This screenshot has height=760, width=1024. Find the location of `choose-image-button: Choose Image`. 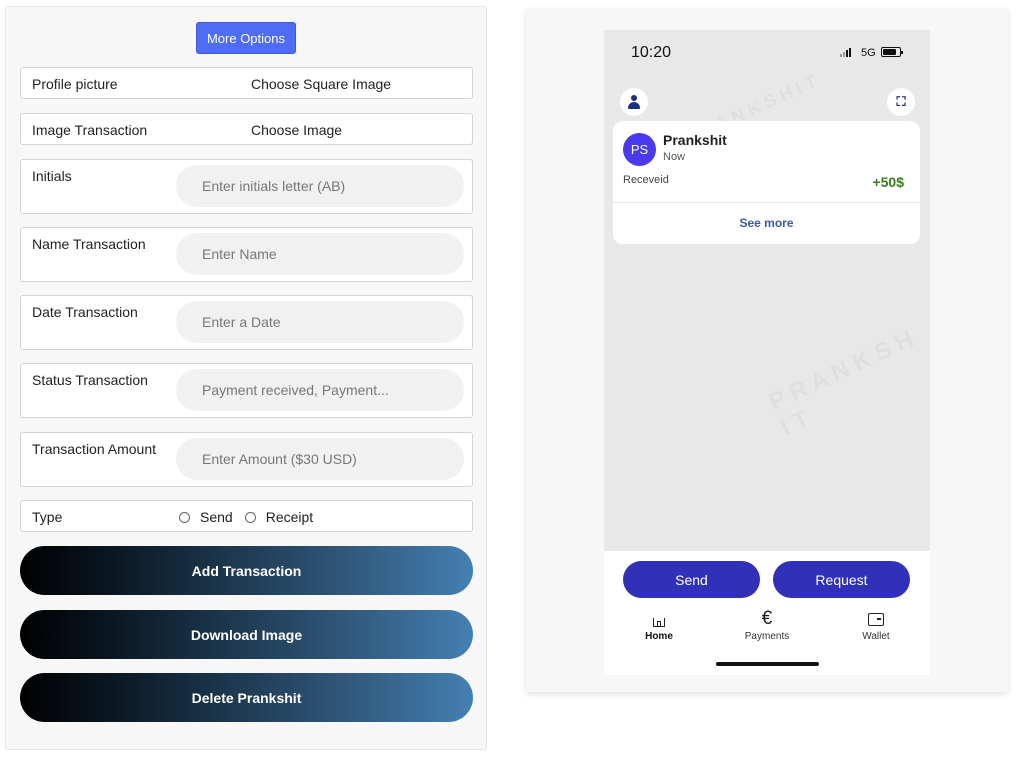

choose-image-button: Choose Image is located at coordinates (296, 130).